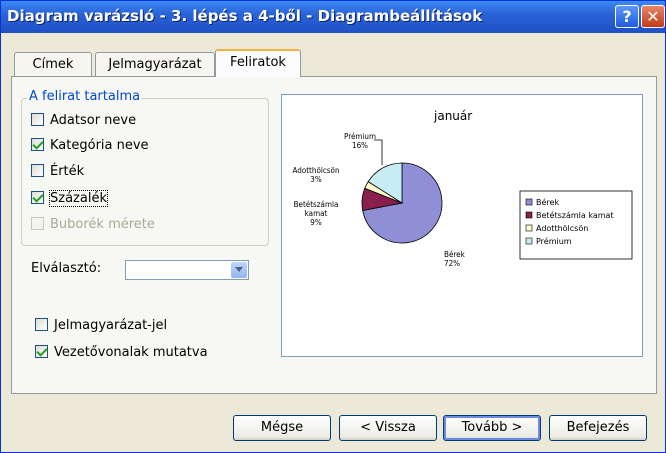  I want to click on separator-label: Elválasztó:, so click(66, 268).